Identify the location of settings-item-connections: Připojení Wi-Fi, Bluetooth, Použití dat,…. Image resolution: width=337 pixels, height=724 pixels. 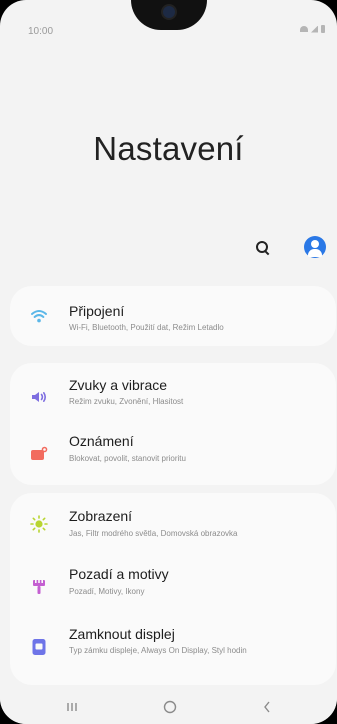
(173, 316).